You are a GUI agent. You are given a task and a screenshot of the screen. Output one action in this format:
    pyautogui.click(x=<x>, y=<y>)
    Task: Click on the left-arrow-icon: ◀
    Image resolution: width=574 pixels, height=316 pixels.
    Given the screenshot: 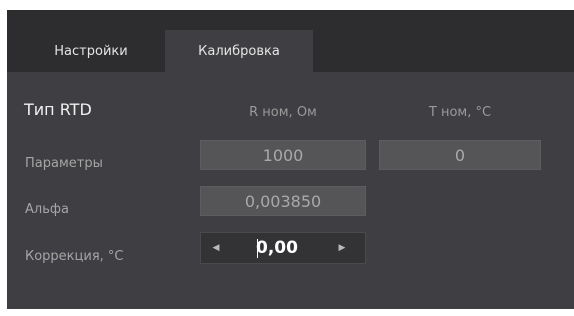 What is the action you would take?
    pyautogui.click(x=216, y=248)
    